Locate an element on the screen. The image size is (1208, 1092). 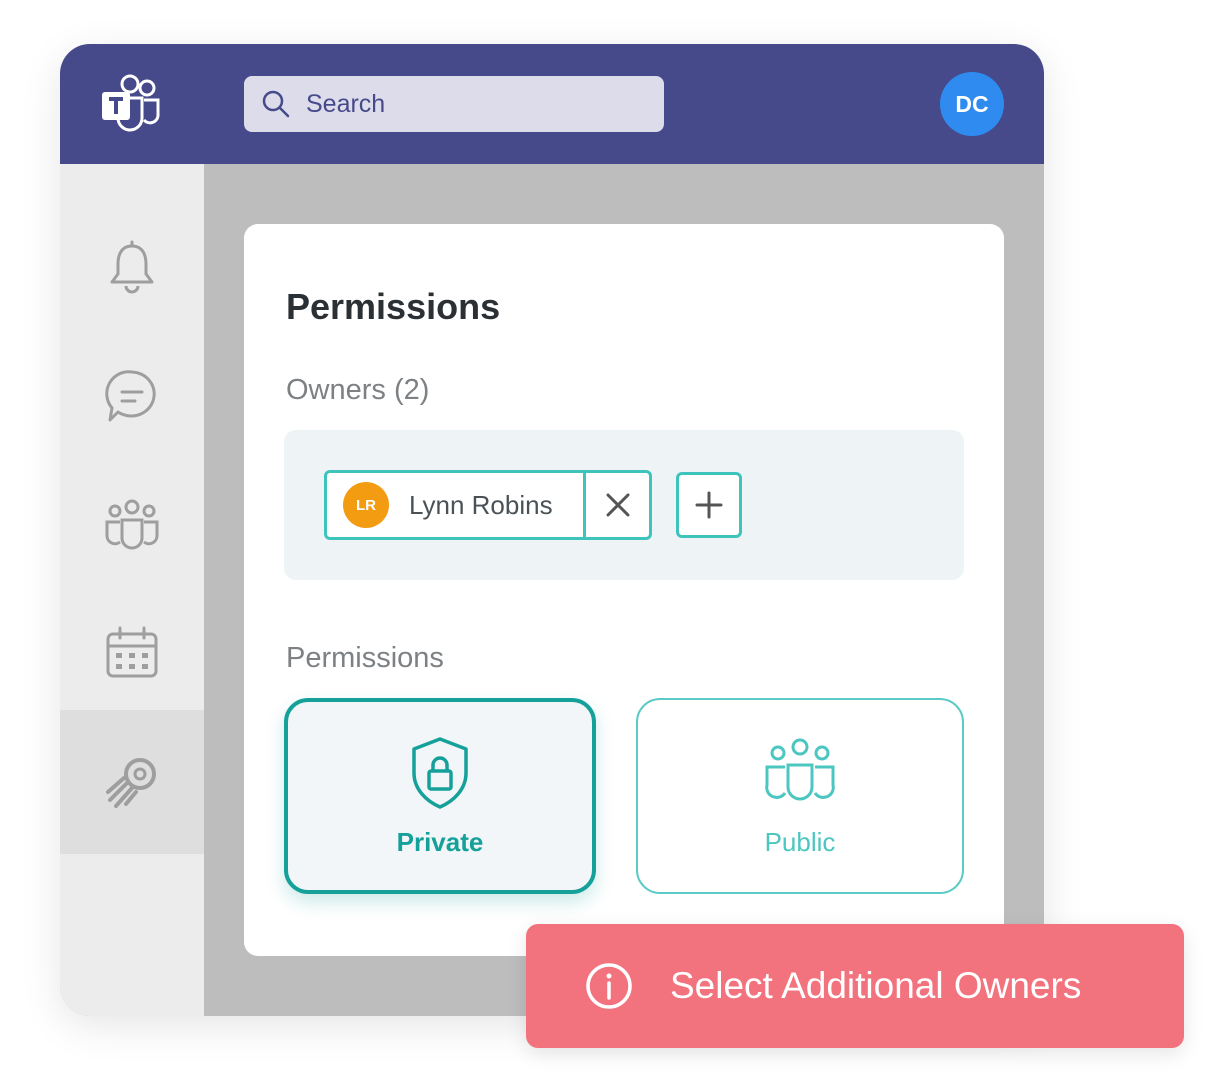
owner-avatar: LR is located at coordinates (366, 505).